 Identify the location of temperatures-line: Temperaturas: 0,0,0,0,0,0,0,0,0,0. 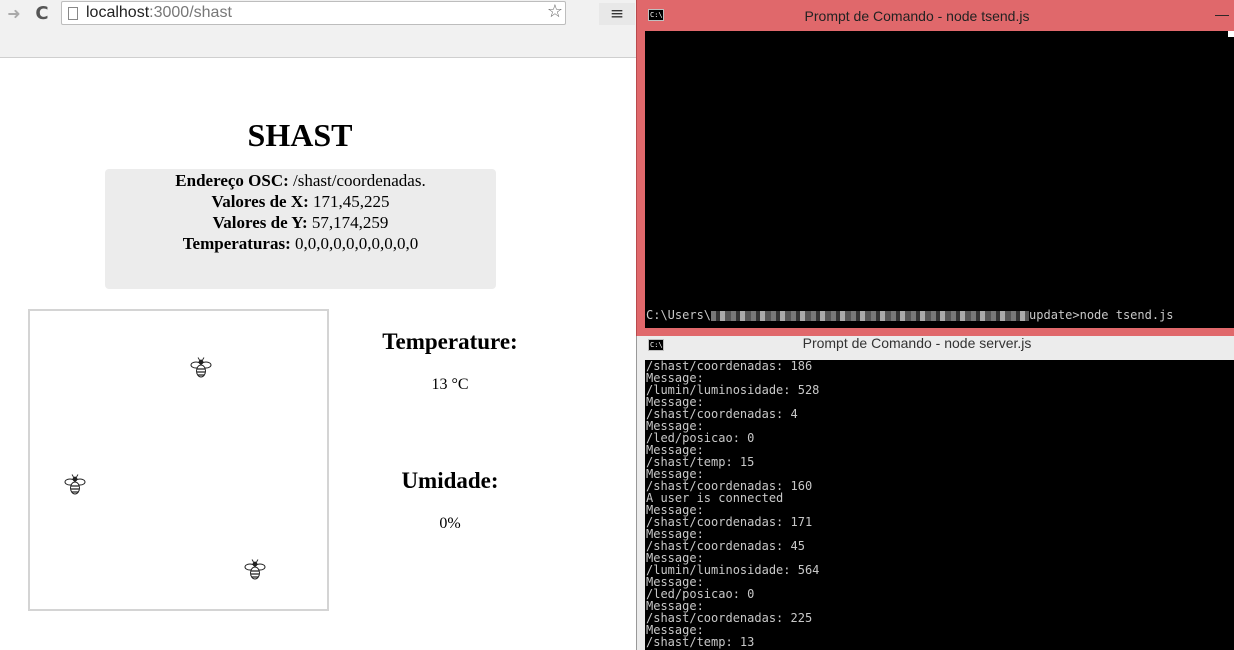
(300, 243).